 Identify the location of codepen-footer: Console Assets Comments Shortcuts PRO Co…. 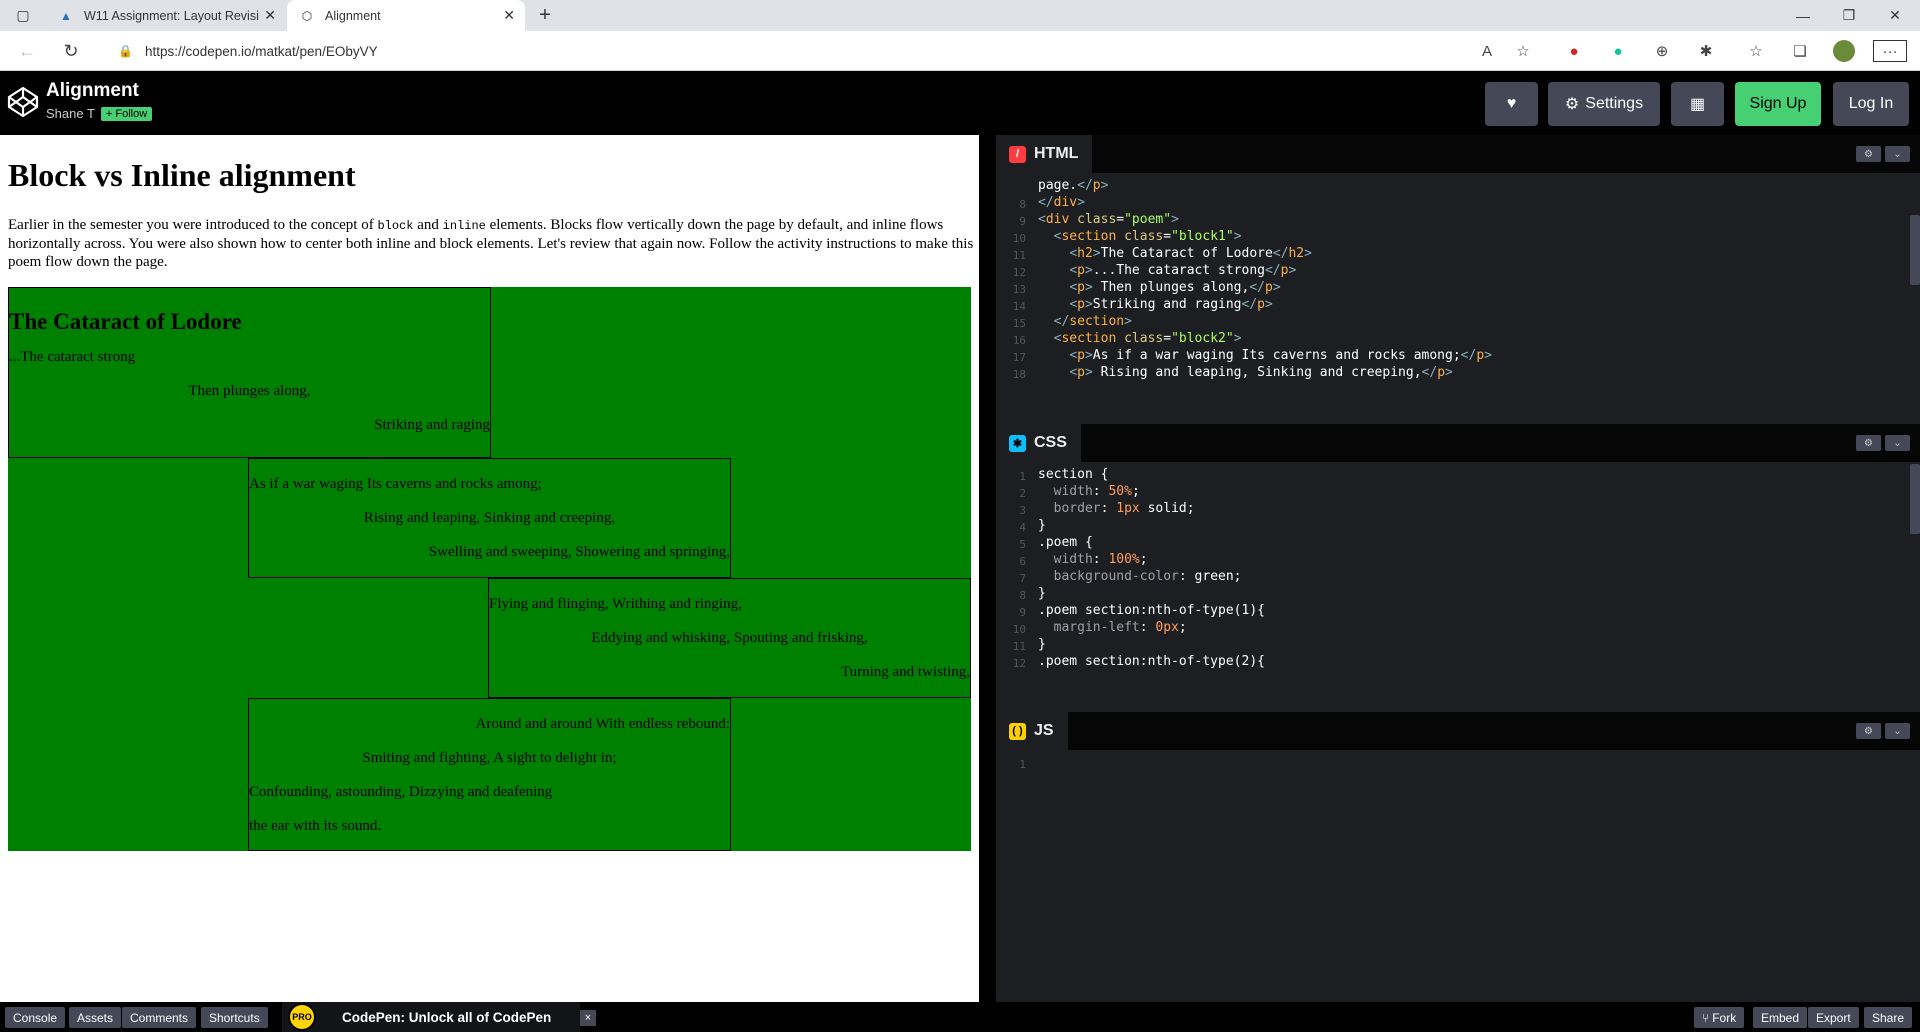
(960, 1017).